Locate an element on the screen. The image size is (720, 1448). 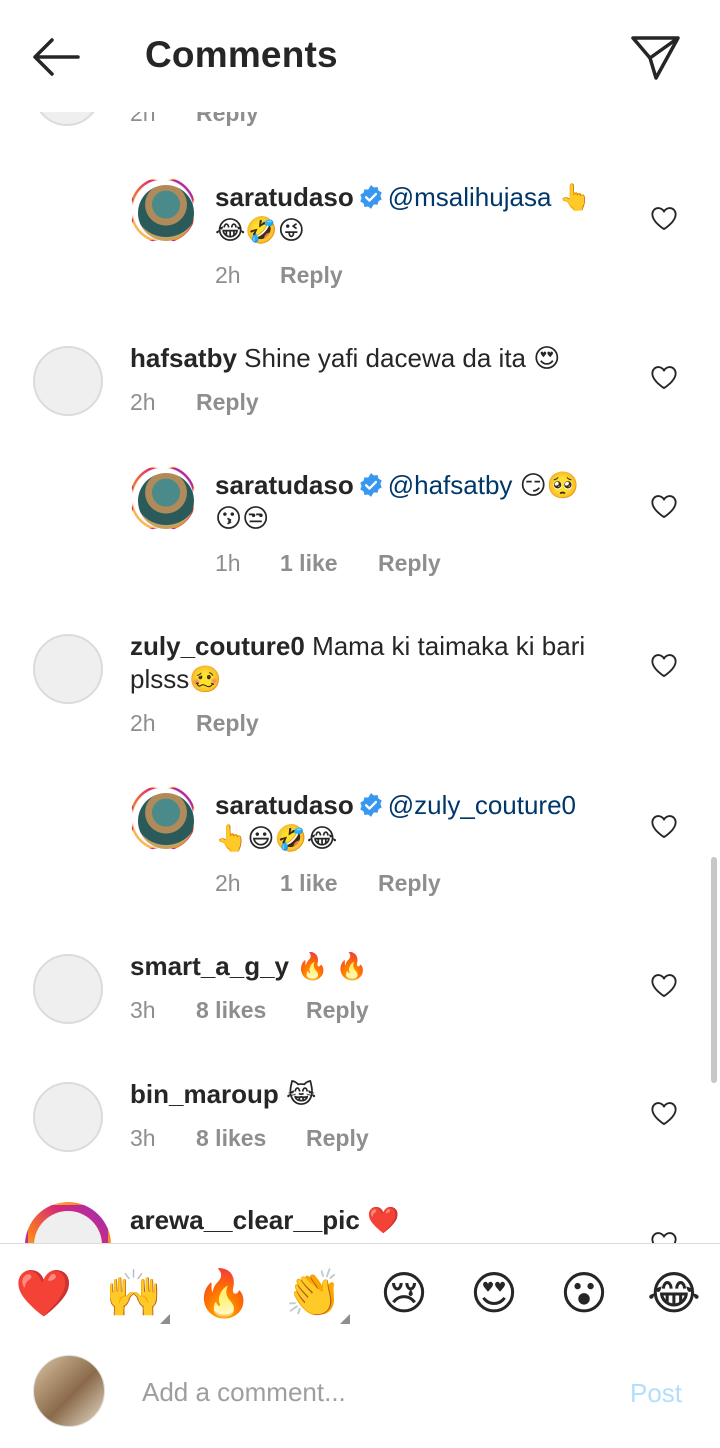
comment-text-line2: 😗😒 is located at coordinates (242, 518).